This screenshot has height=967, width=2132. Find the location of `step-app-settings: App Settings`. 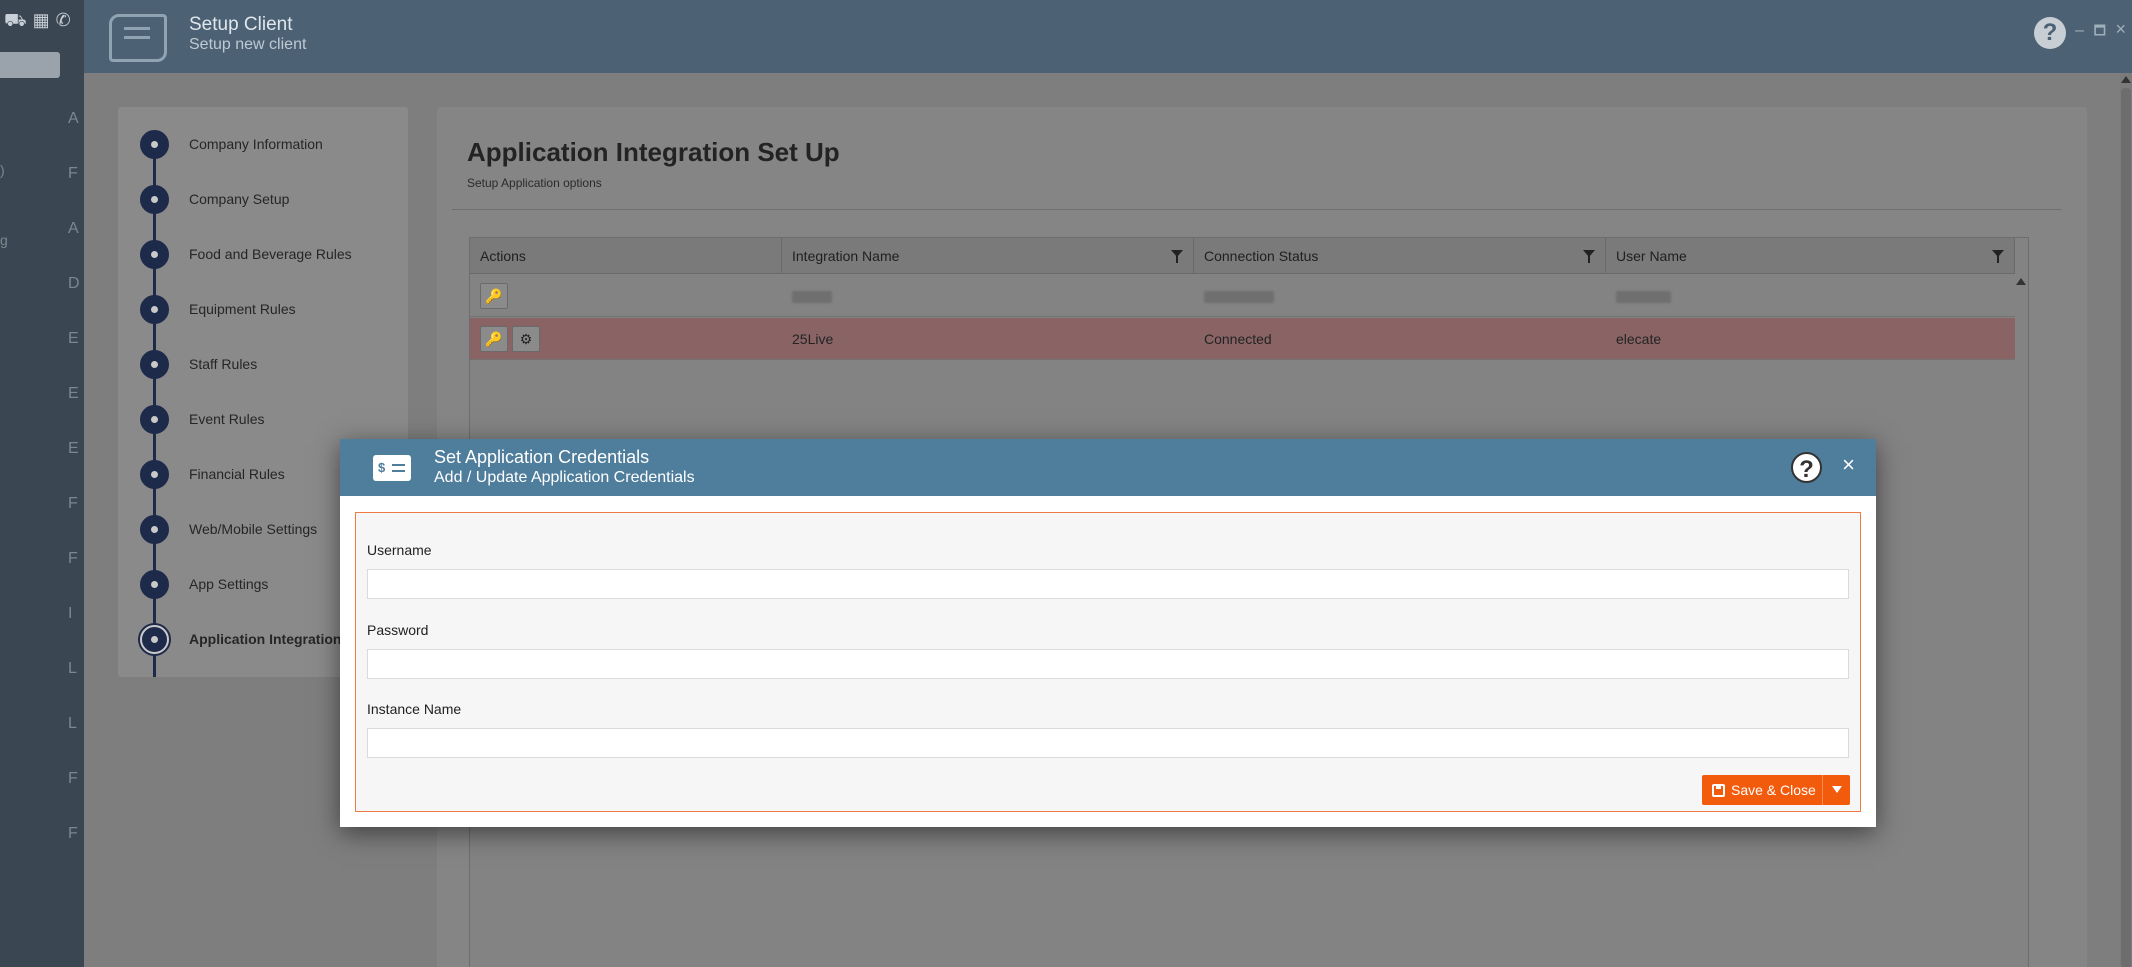

step-app-settings: App Settings is located at coordinates (204, 584).